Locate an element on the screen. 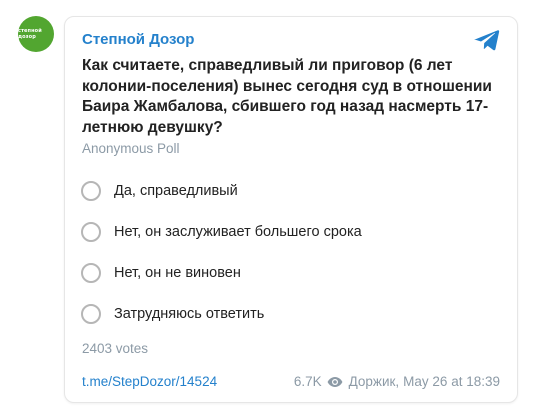 This screenshot has height=420, width=540. channel-name: Степной Дозор is located at coordinates (138, 39).